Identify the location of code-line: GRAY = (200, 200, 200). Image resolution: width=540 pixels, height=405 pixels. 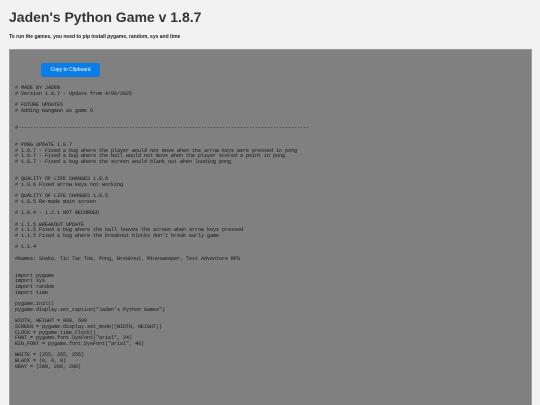
(48, 366).